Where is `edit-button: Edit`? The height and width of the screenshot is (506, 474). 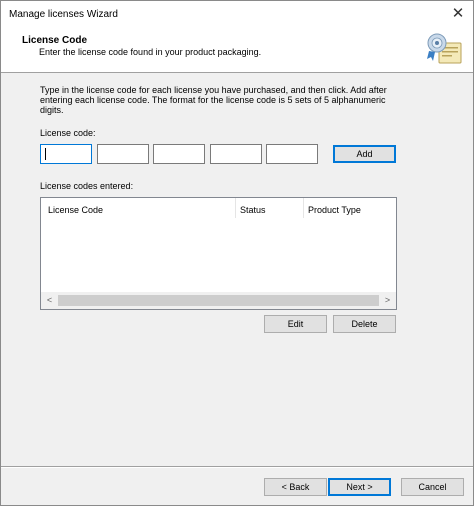 edit-button: Edit is located at coordinates (295, 324).